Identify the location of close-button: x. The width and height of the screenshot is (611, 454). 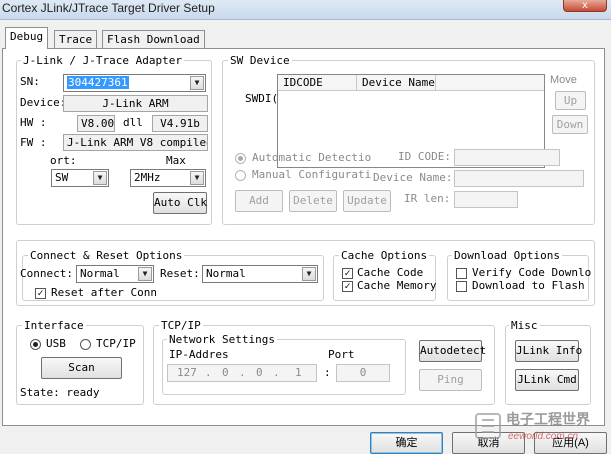
(585, 6).